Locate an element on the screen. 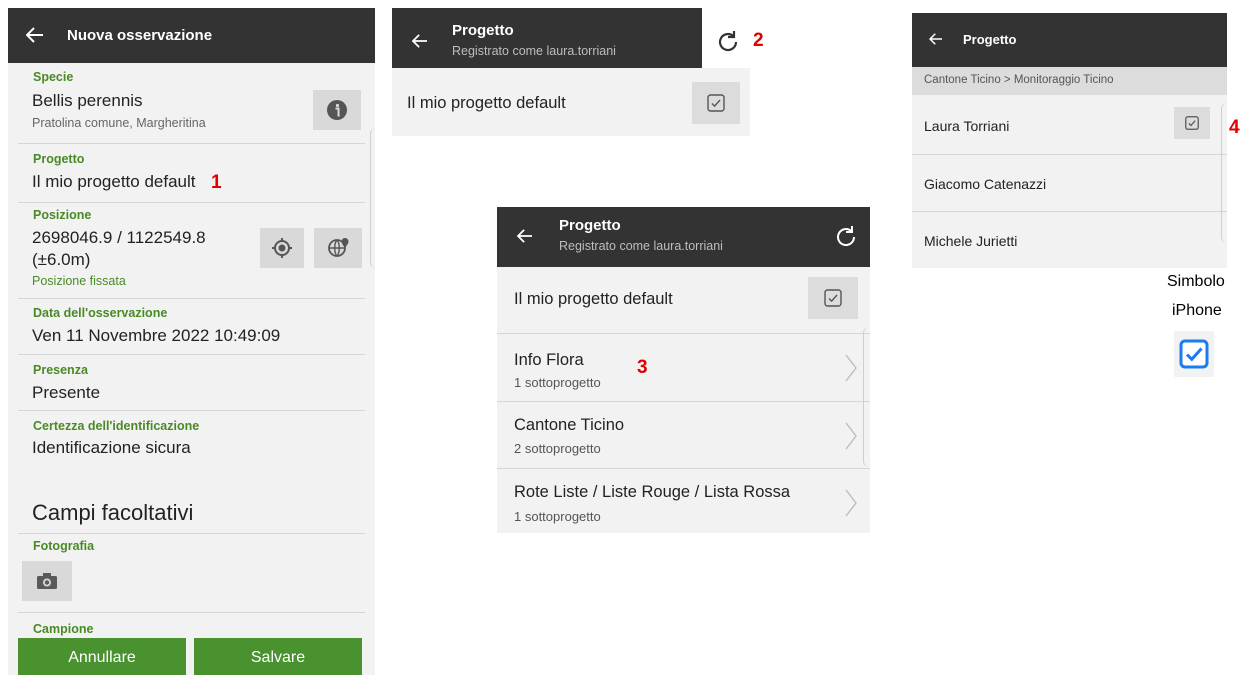  photo-button is located at coordinates (47, 581).